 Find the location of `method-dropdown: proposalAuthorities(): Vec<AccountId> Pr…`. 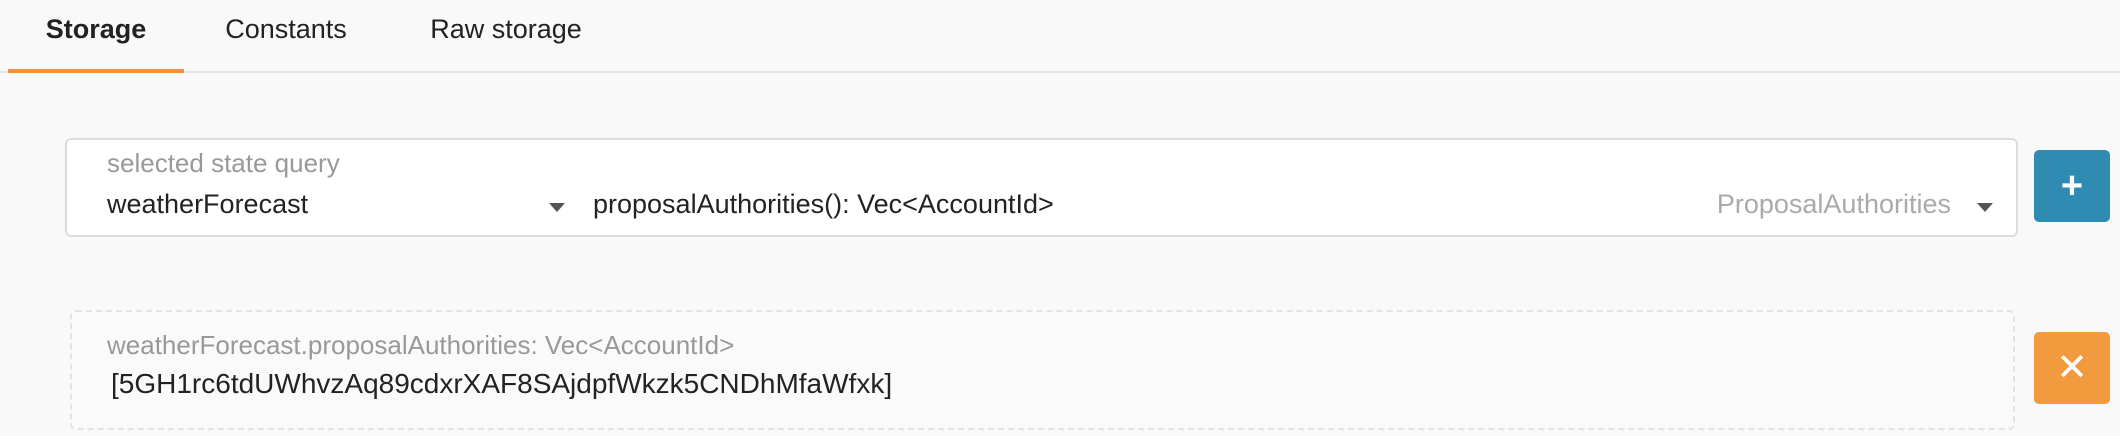

method-dropdown: proposalAuthorities(): Vec<AccountId> Pr… is located at coordinates (1293, 204).